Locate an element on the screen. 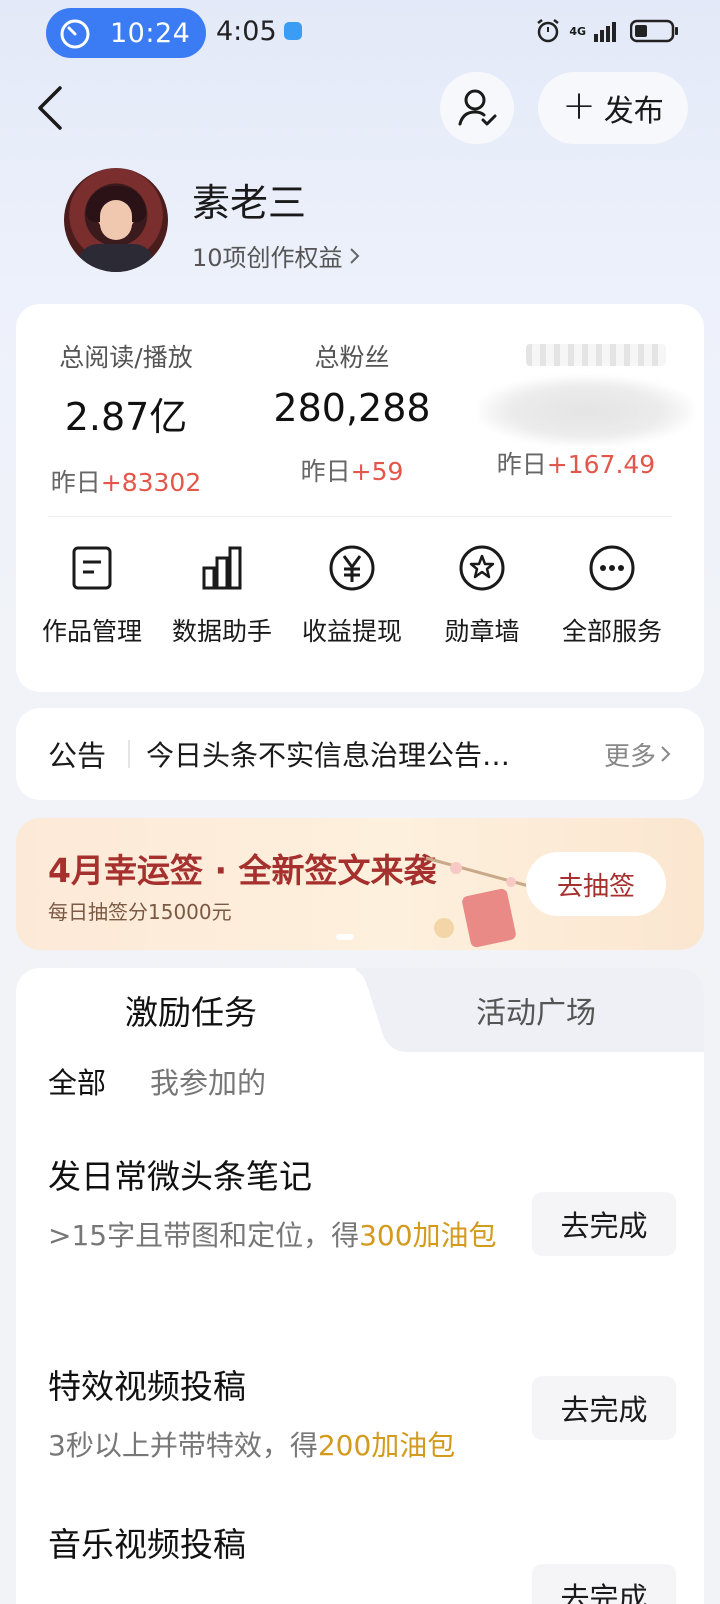 The height and width of the screenshot is (1604, 720). status-clock: 4:05 is located at coordinates (246, 31).